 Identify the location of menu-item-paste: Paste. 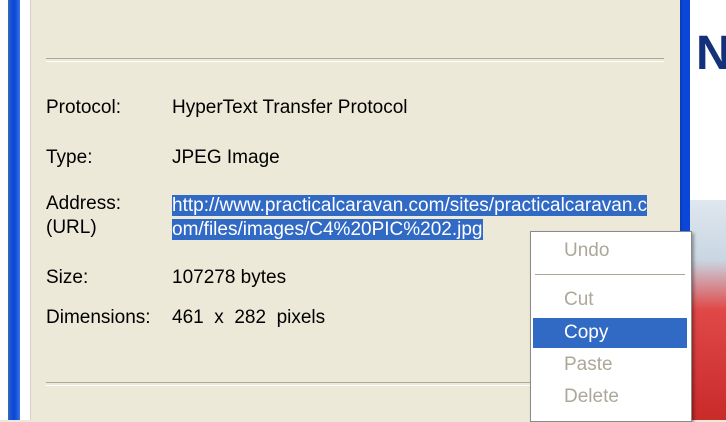
(610, 365).